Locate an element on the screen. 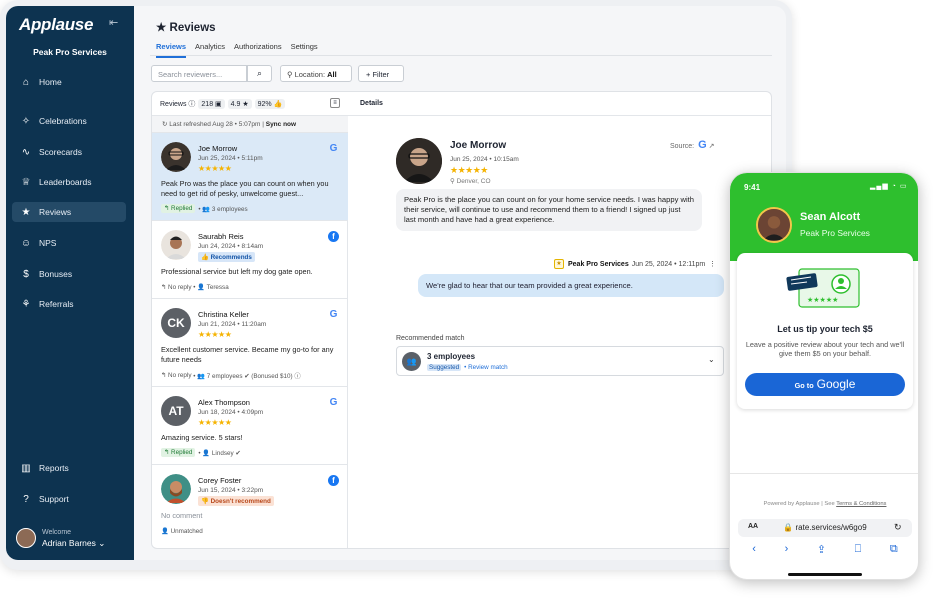 This screenshot has height=602, width=933. review-meta: ↰ Replied • 👥 3 employees is located at coordinates (204, 208).